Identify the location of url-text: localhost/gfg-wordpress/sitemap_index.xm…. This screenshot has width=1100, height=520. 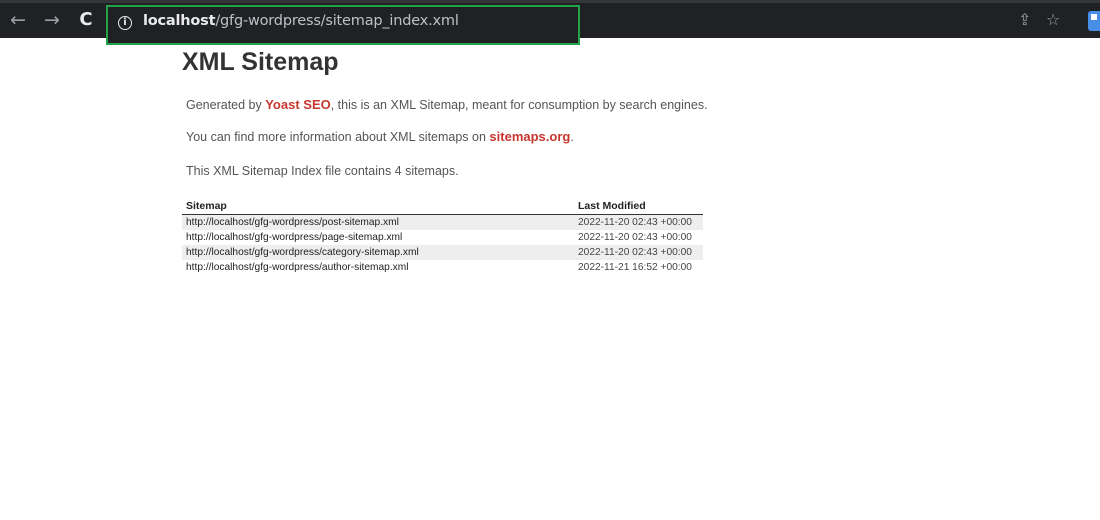
(301, 21).